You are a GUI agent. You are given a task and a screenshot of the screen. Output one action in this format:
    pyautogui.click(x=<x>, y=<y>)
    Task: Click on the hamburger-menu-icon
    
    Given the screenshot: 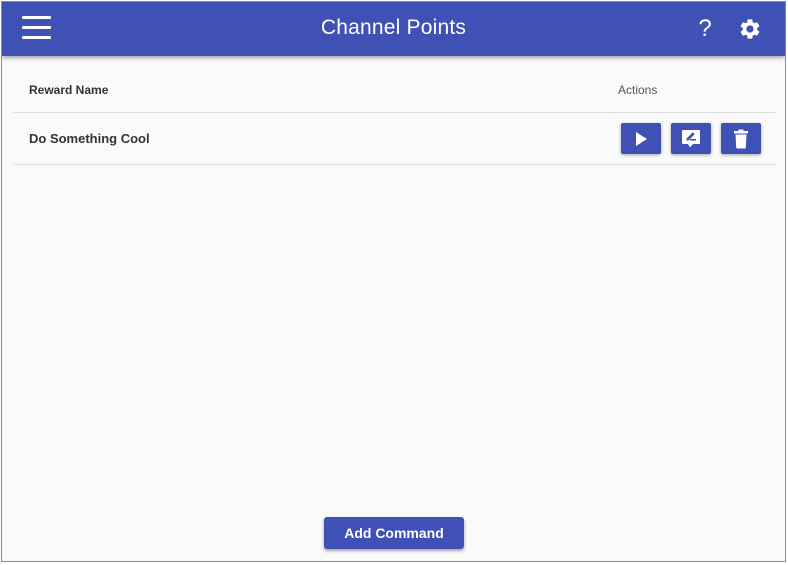 What is the action you would take?
    pyautogui.click(x=36, y=17)
    